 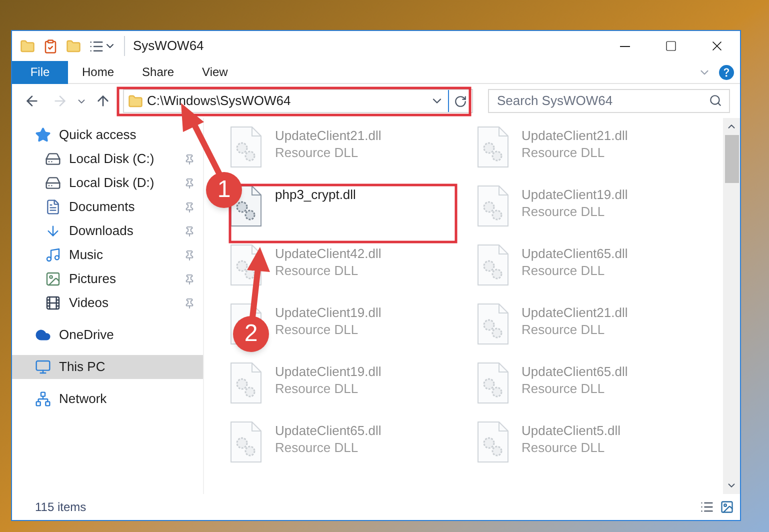 I want to click on list-icon, so click(x=96, y=46).